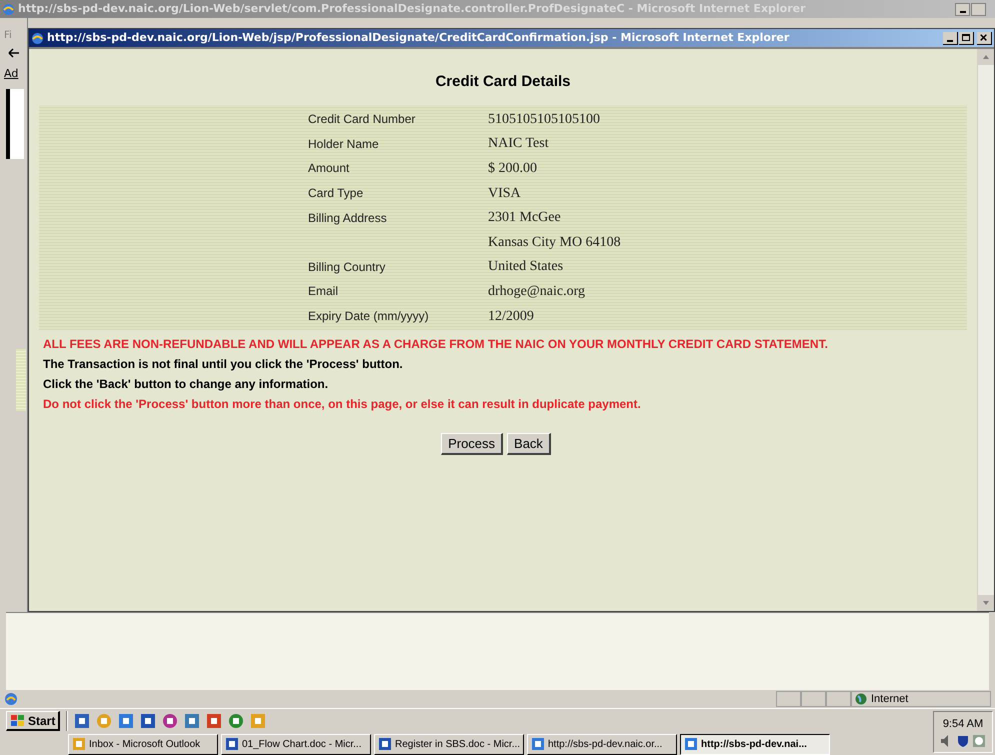 The image size is (995, 755). I want to click on field-label: Expiry Date (mm/yyyy), so click(368, 317).